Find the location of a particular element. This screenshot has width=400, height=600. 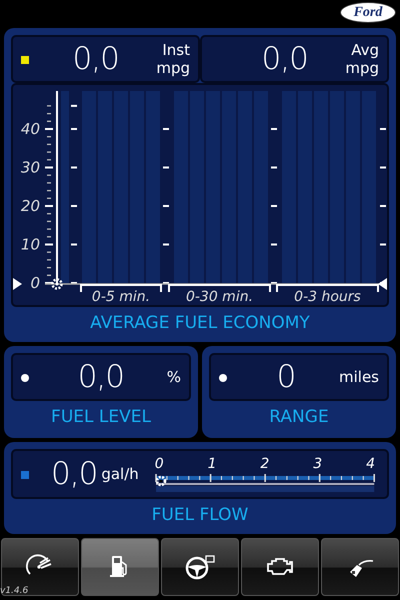

scale-label: 4 is located at coordinates (370, 464).